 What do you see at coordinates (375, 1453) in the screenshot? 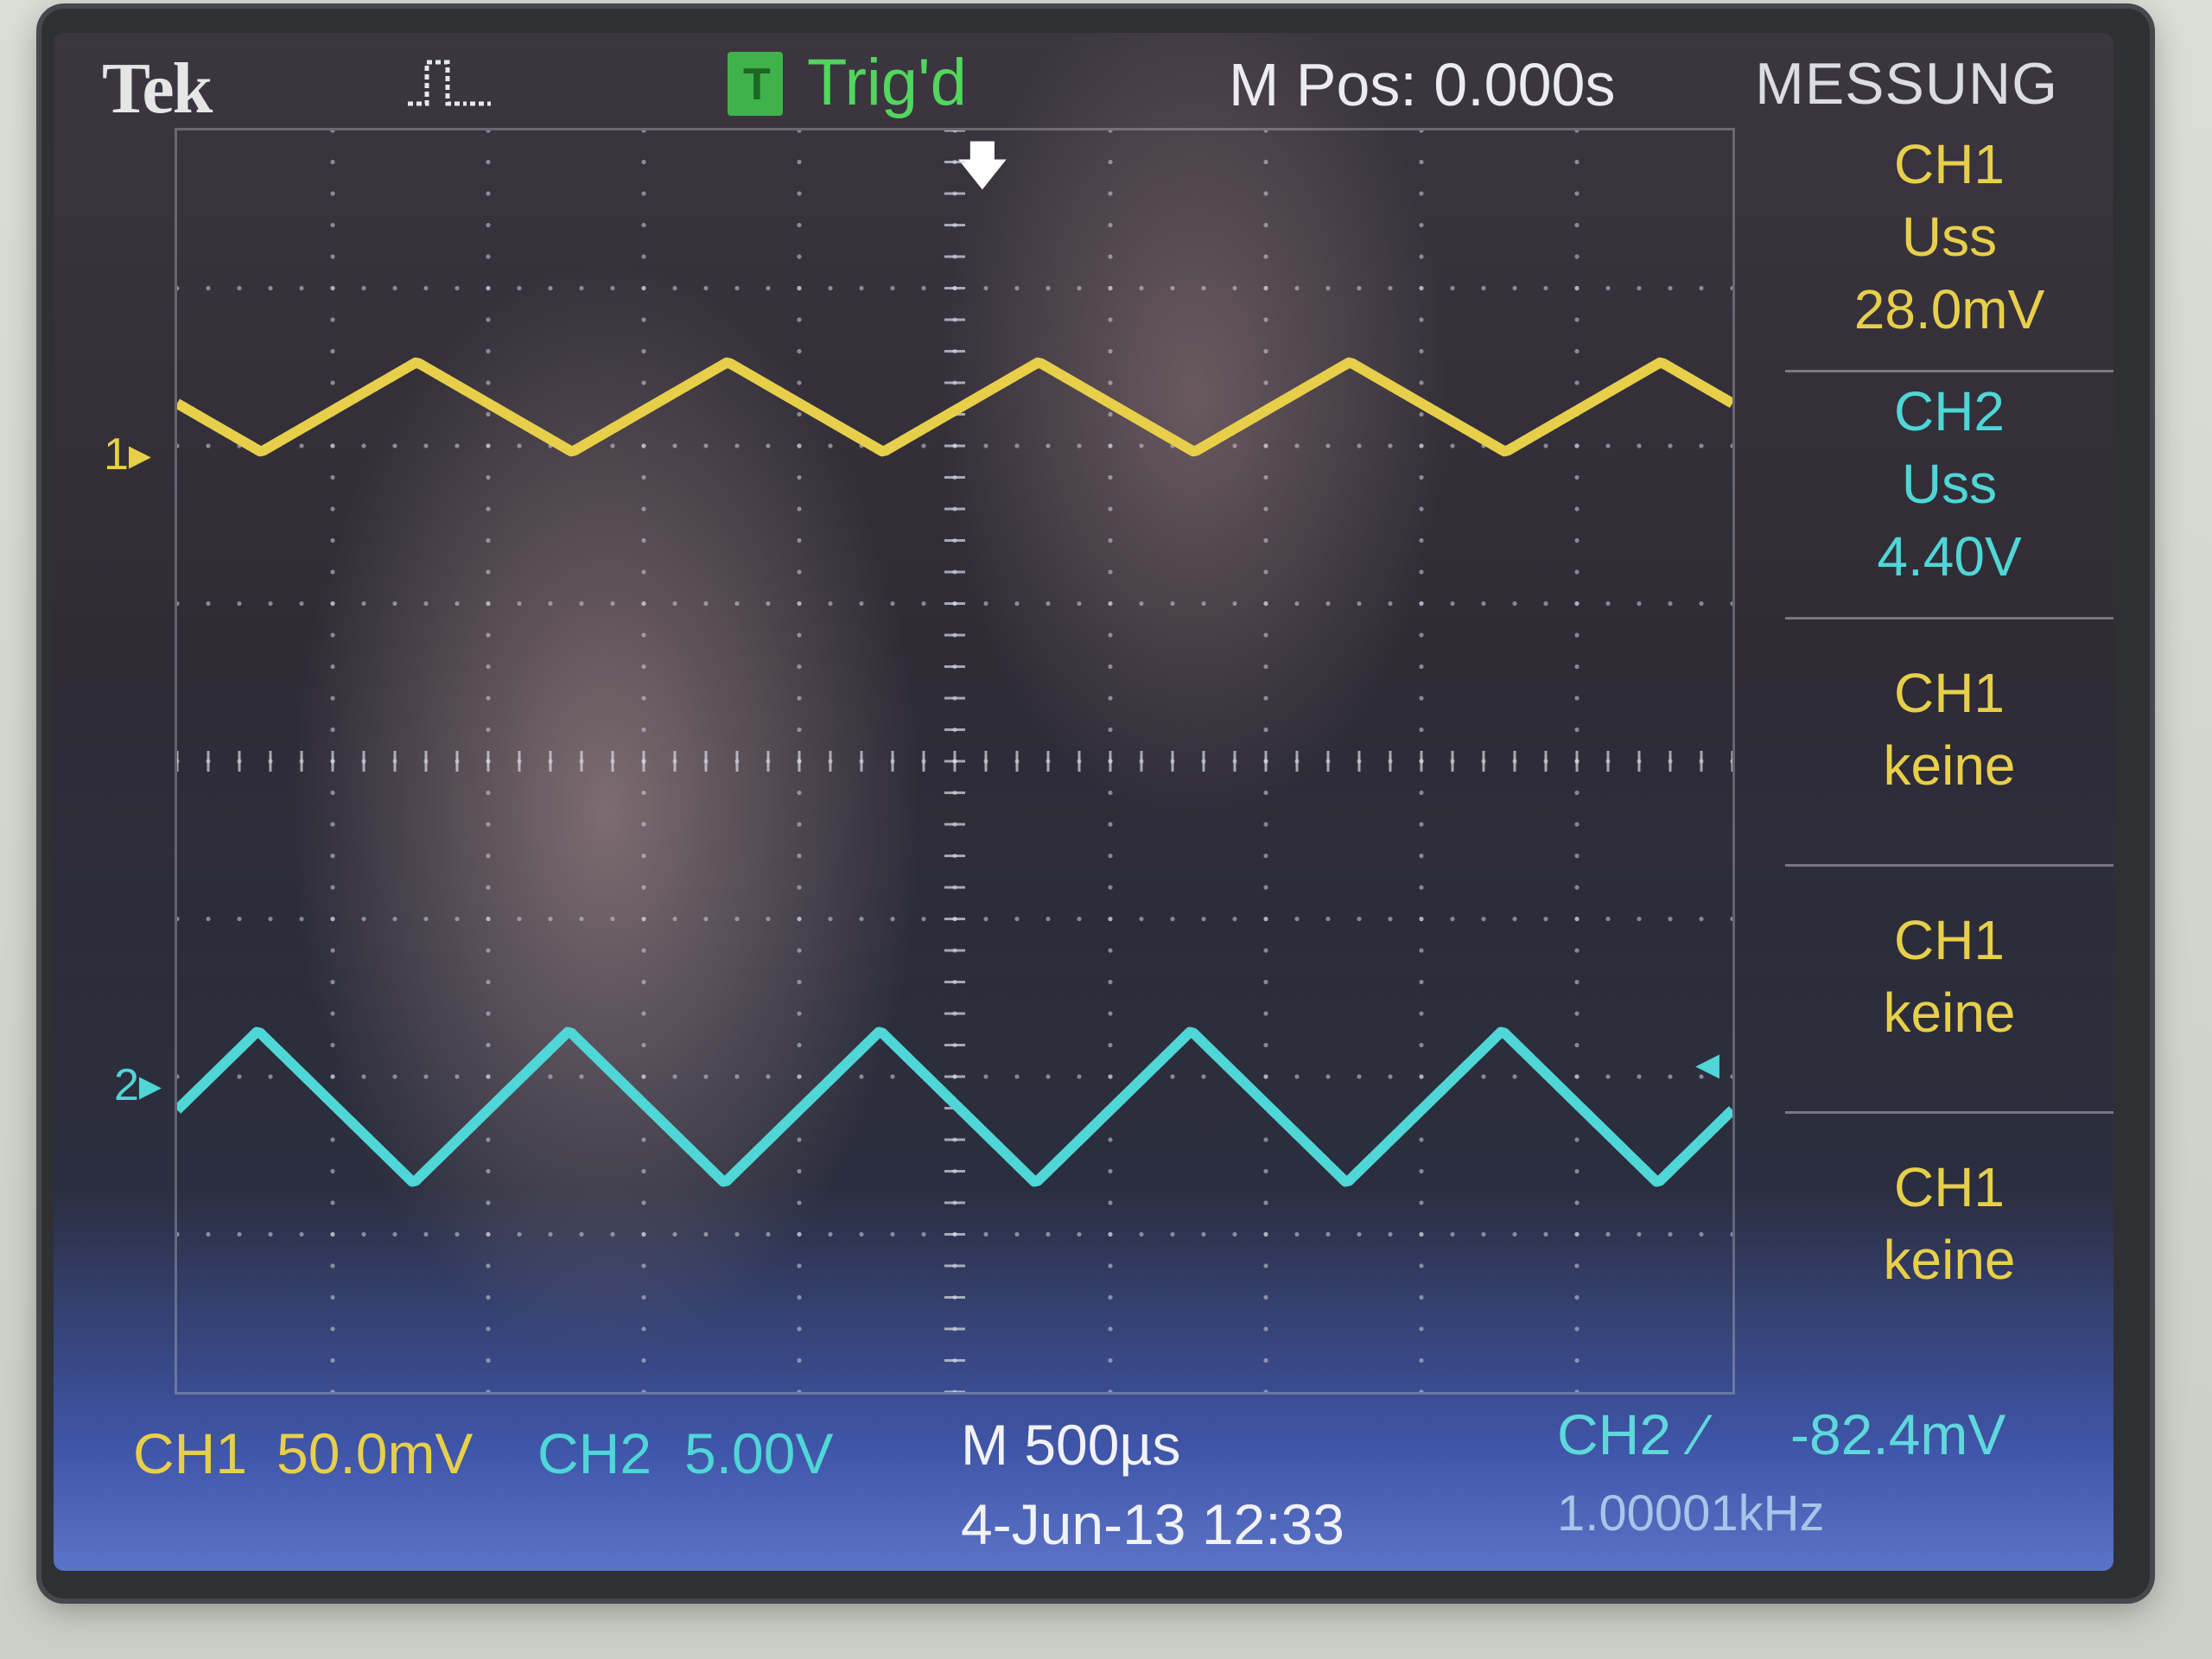
I see `ch1-volts-per-div: 50.0mV` at bounding box center [375, 1453].